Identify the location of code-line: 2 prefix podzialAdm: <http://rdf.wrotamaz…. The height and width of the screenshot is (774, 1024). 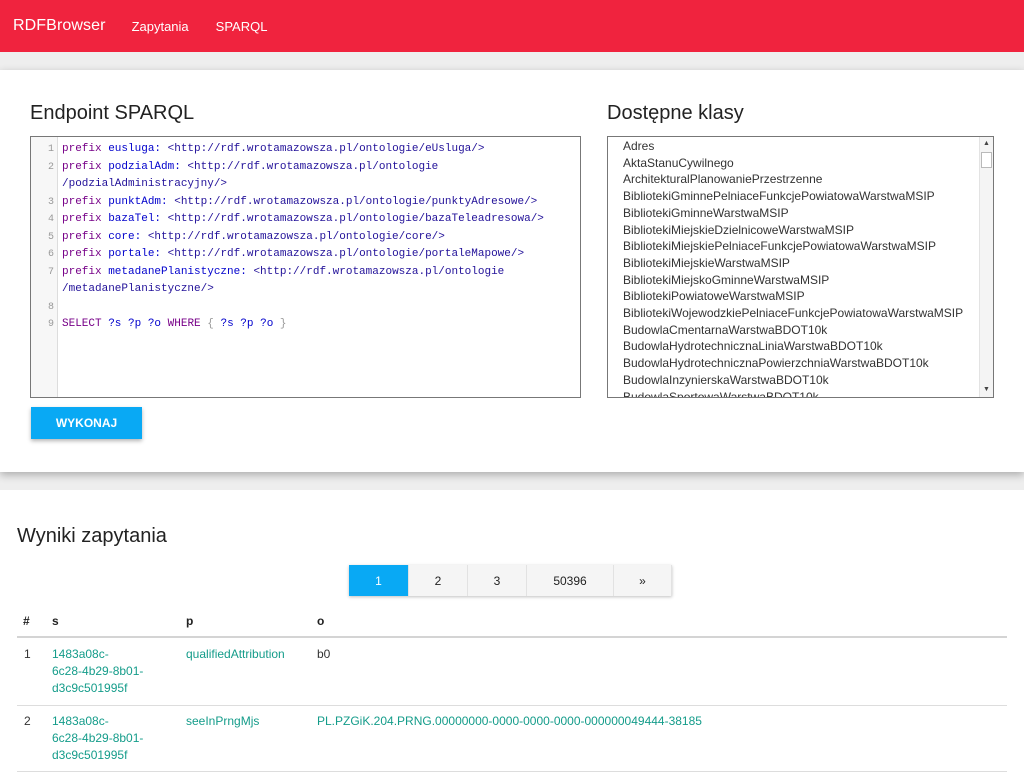
(305, 168).